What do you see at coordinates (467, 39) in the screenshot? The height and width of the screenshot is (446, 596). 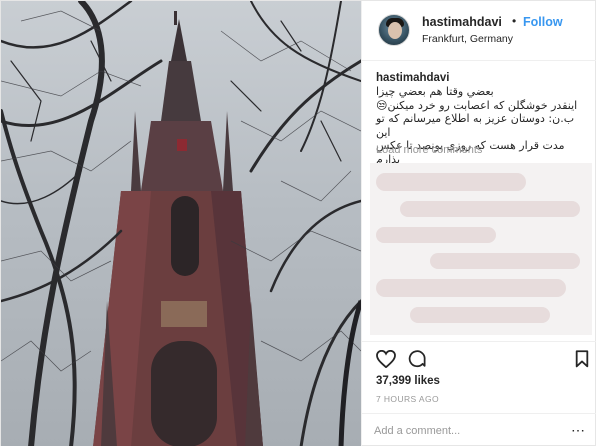 I see `location-link: Frankfurt, Germany` at bounding box center [467, 39].